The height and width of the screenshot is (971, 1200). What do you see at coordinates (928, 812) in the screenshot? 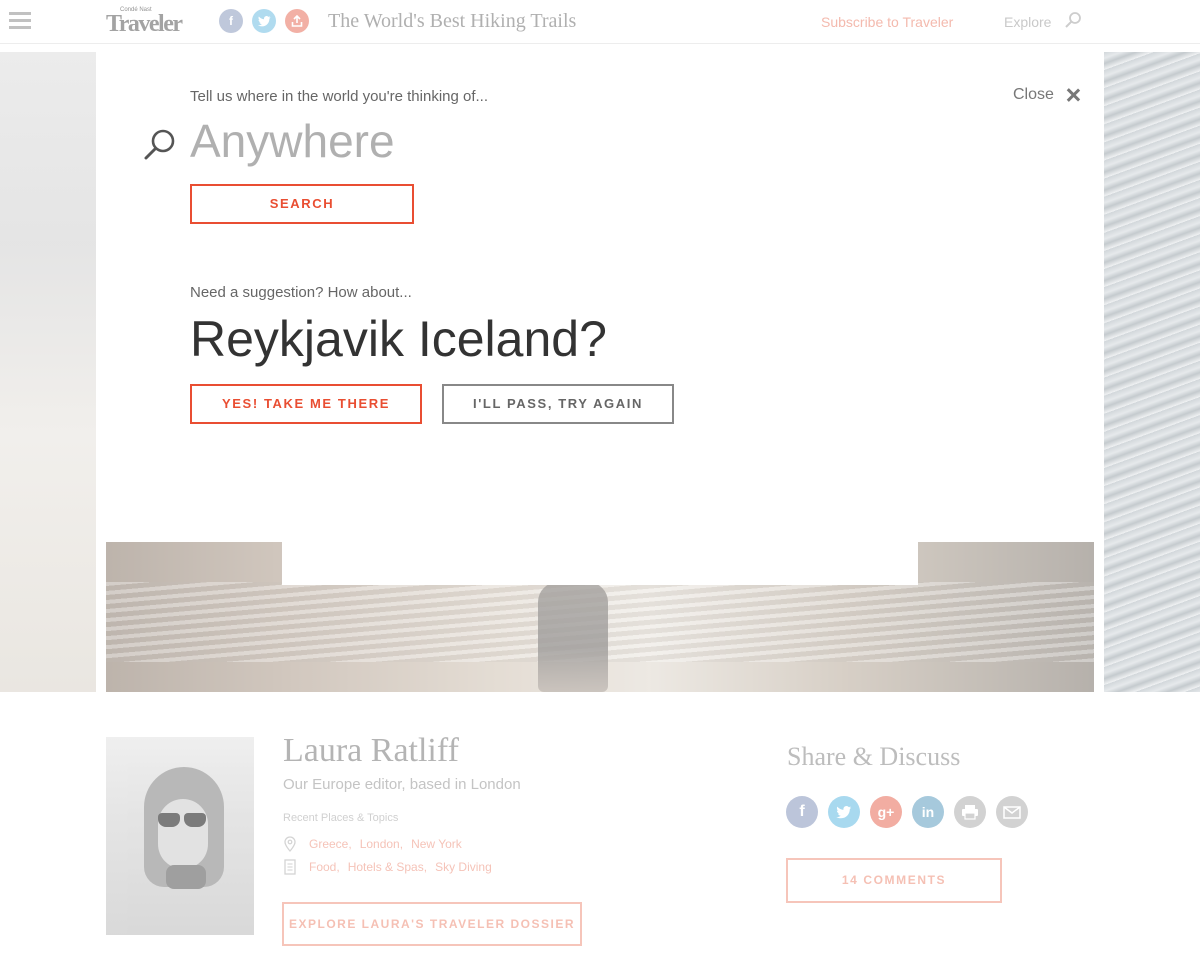
I see `linkedin-icon: in` at bounding box center [928, 812].